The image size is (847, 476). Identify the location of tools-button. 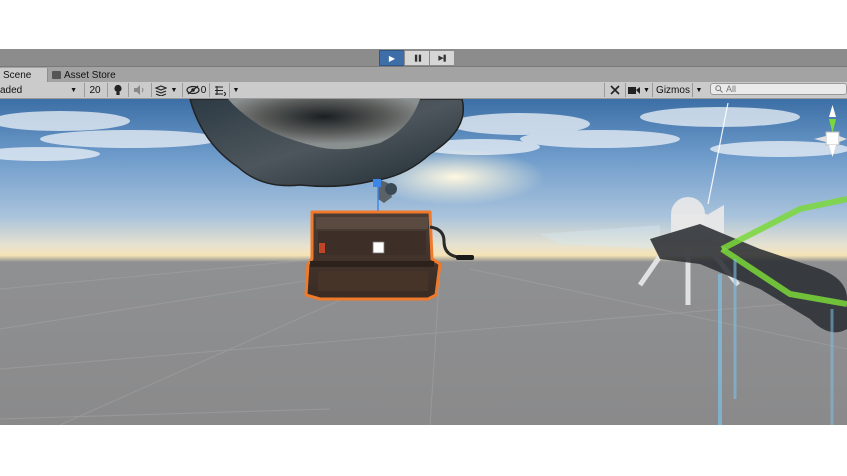
(614, 90).